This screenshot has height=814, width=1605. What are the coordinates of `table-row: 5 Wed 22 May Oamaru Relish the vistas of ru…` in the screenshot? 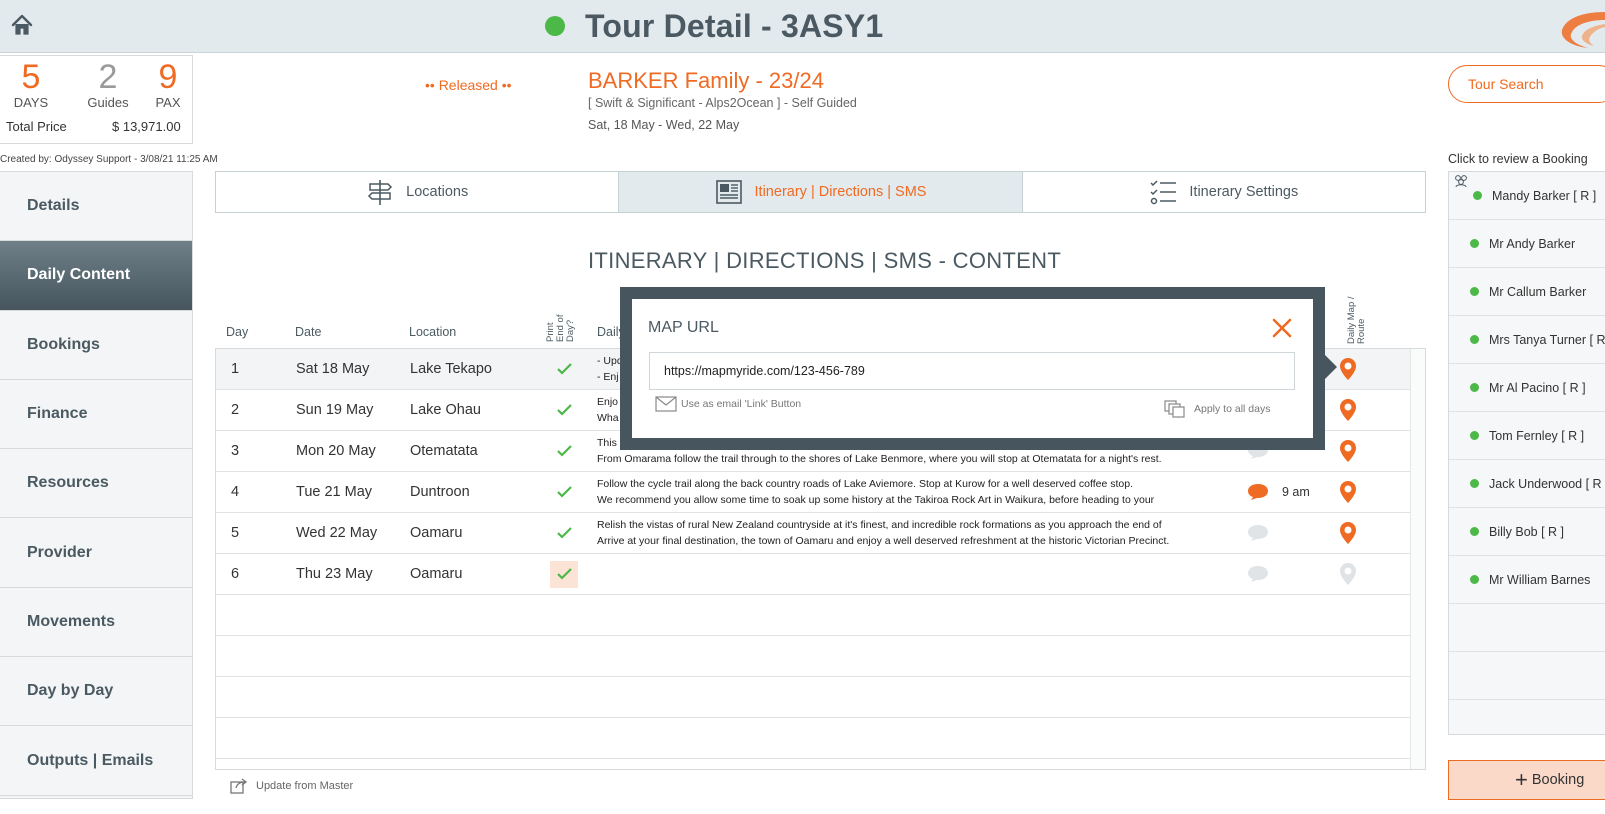 It's located at (813, 533).